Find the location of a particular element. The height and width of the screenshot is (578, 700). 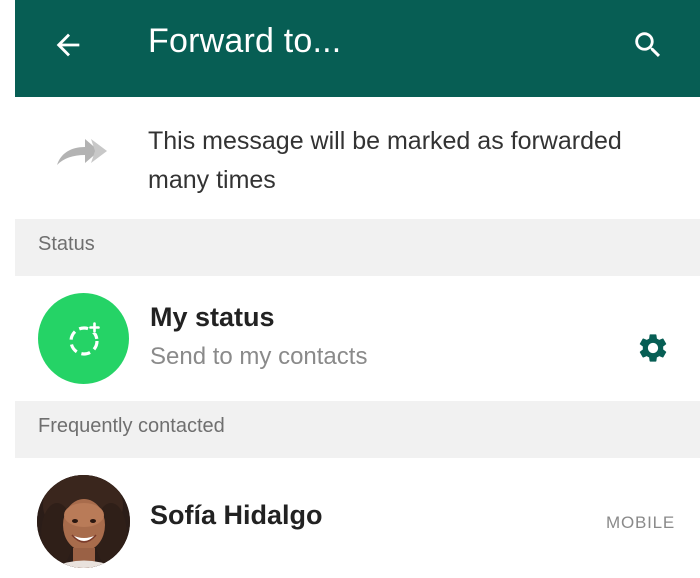

my-status-subtitle: Send to my contacts is located at coordinates (259, 356).